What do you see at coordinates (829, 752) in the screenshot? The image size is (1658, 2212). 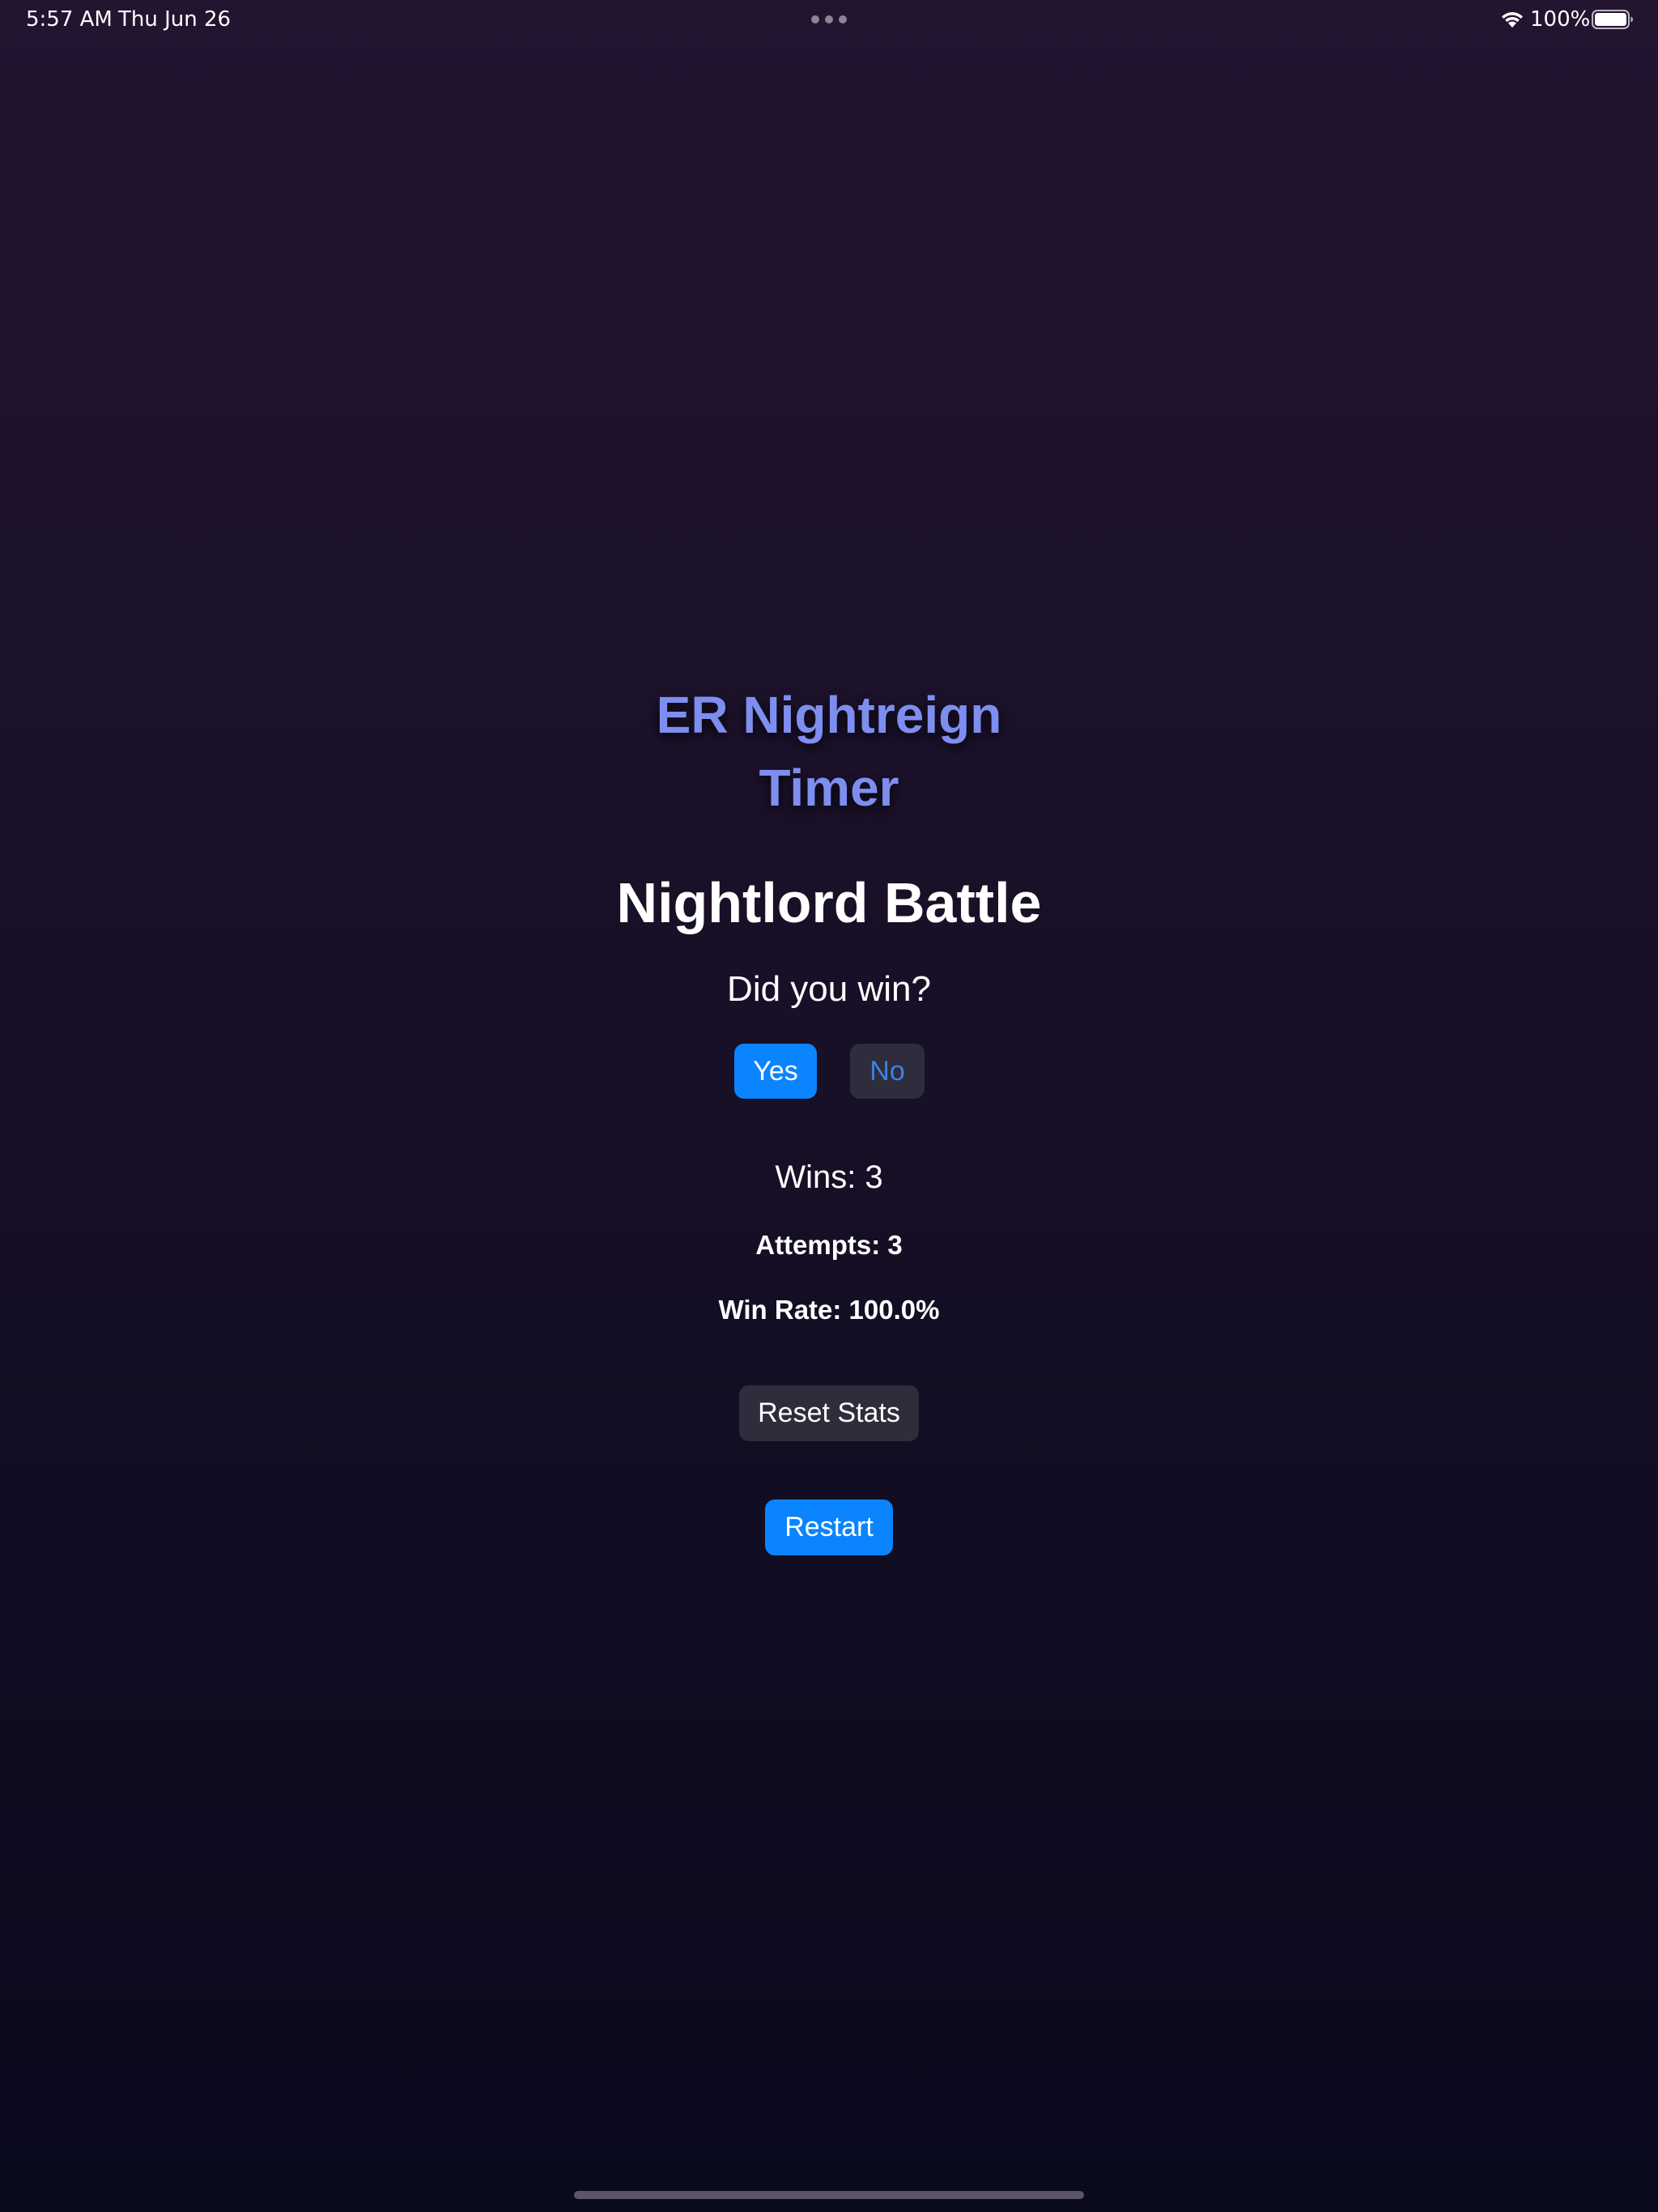 I see `app-title: ER Nightreign Timer` at bounding box center [829, 752].